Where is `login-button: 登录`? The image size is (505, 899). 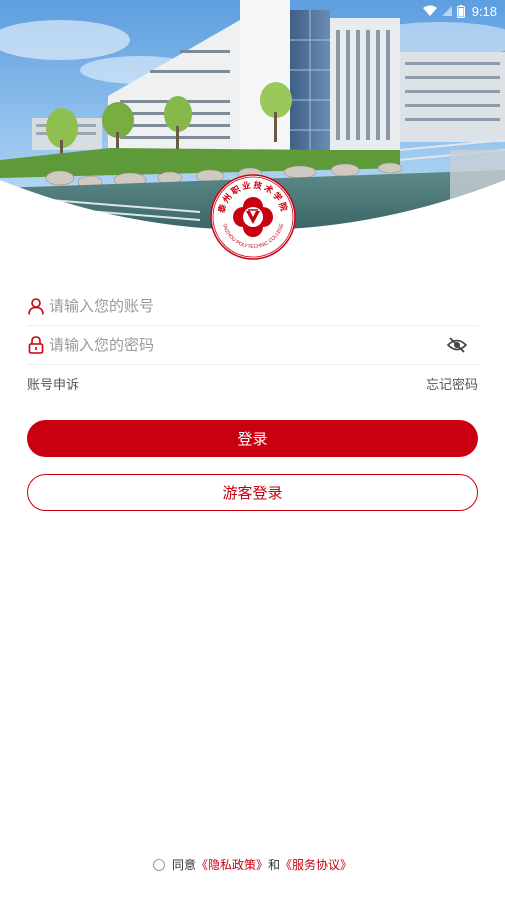
login-button: 登录 is located at coordinates (252, 438).